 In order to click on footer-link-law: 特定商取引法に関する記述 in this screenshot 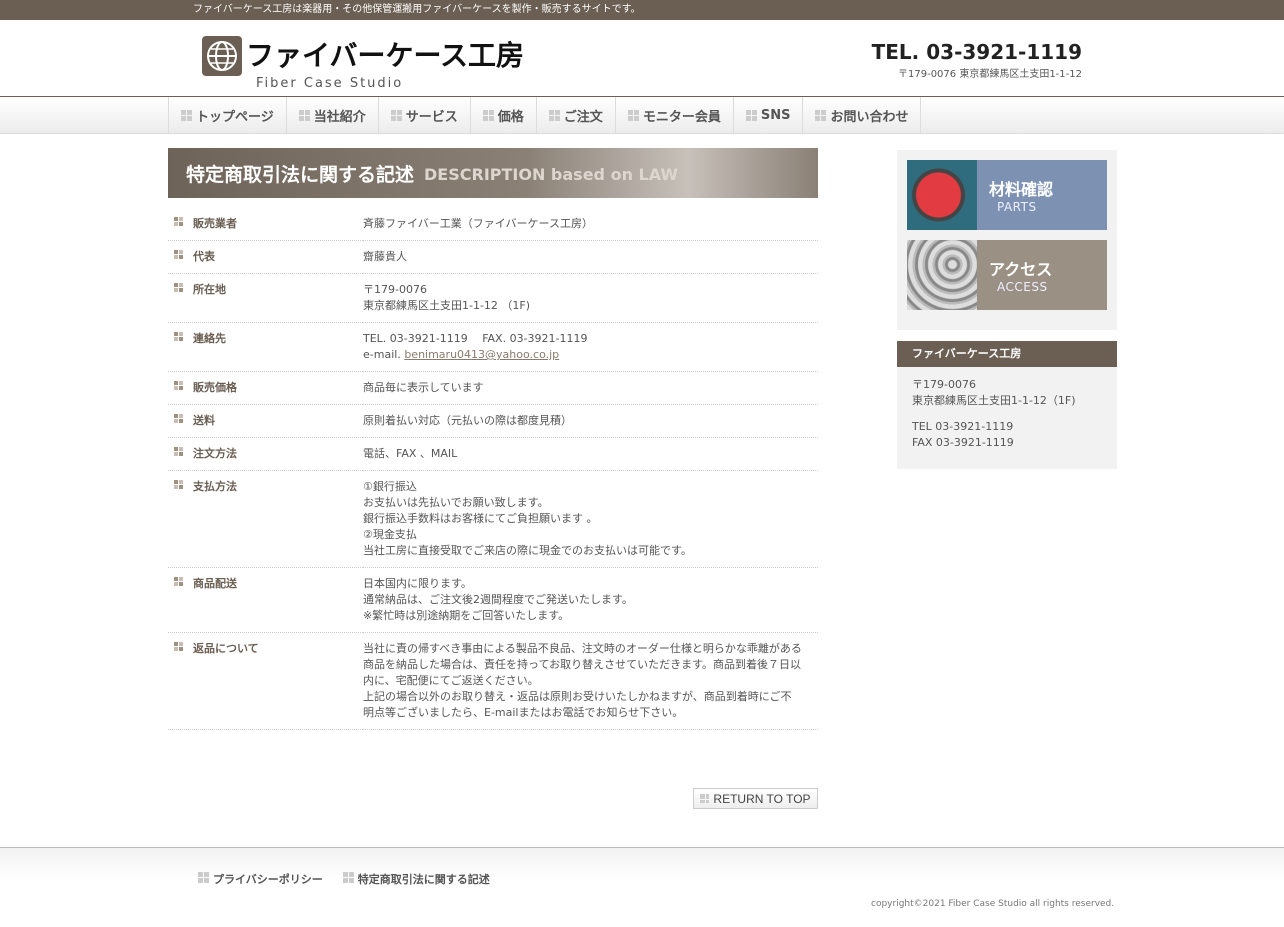, I will do `click(416, 879)`.